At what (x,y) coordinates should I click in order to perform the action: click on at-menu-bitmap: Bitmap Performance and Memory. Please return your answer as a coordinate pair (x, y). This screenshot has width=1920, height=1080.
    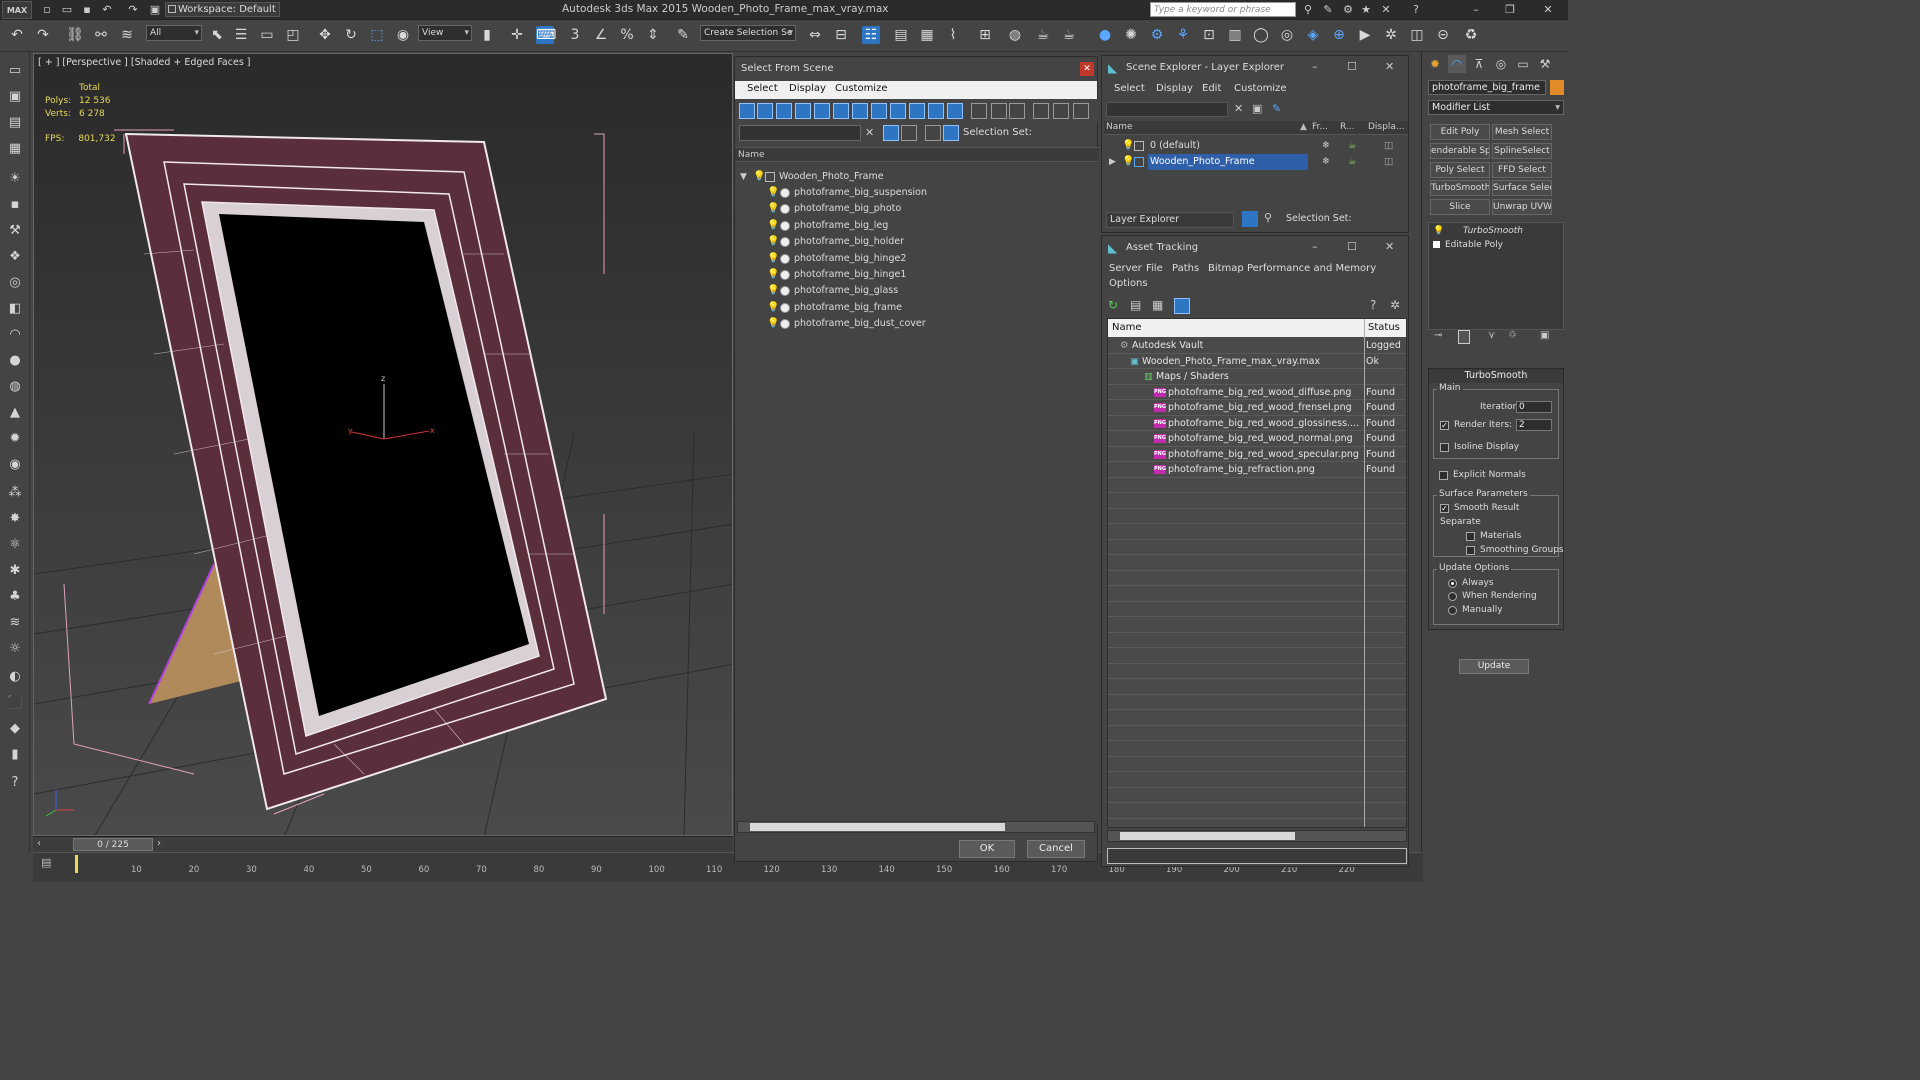
    Looking at the image, I should click on (1292, 268).